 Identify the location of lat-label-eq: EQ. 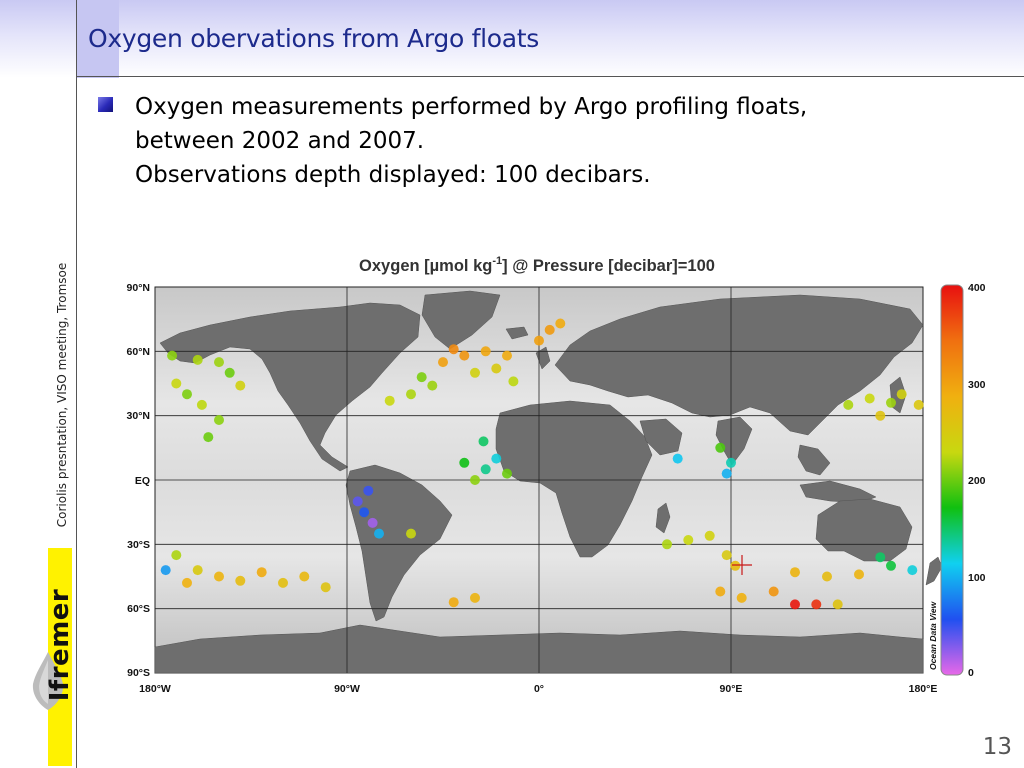
(142, 481).